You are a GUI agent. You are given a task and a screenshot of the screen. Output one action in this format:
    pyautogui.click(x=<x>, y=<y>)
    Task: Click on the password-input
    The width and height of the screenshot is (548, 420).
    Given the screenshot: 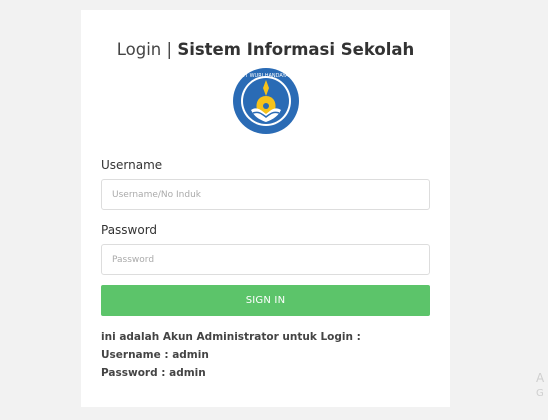 What is the action you would take?
    pyautogui.click(x=265, y=259)
    